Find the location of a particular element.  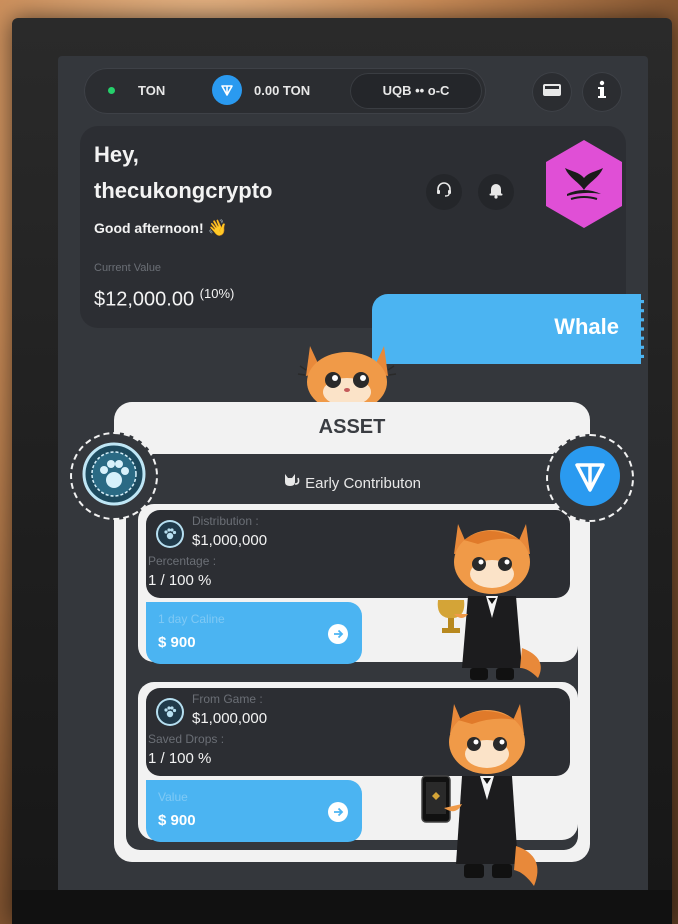

ton-token-badge is located at coordinates (590, 478).